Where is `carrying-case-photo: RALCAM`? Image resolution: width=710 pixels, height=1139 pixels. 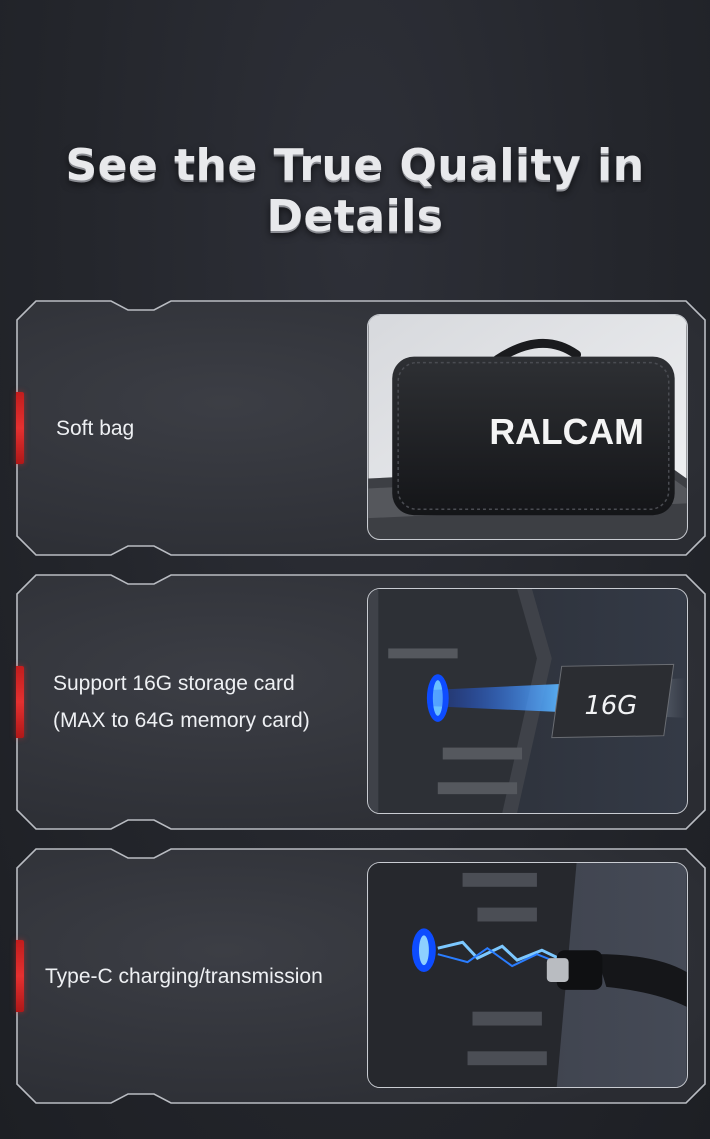
carrying-case-photo: RALCAM is located at coordinates (527, 427).